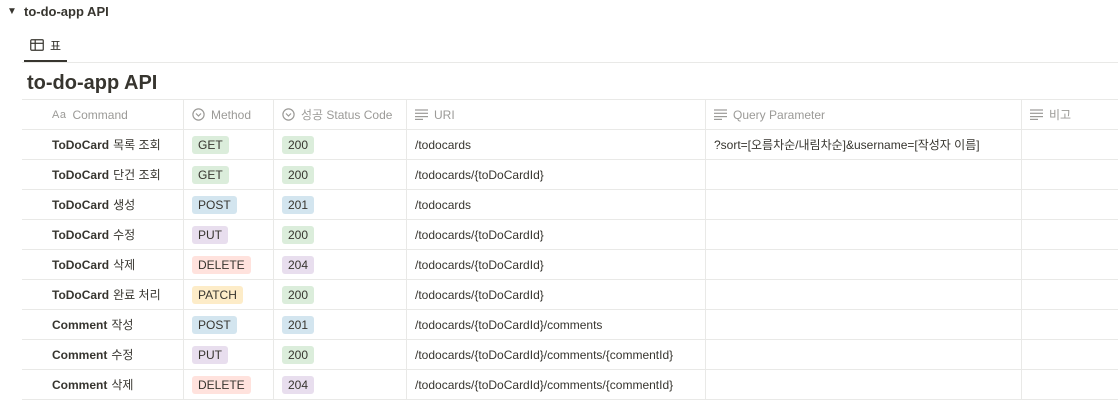  What do you see at coordinates (864, 114) in the screenshot?
I see `column-header-query-parameter: Query Parameter` at bounding box center [864, 114].